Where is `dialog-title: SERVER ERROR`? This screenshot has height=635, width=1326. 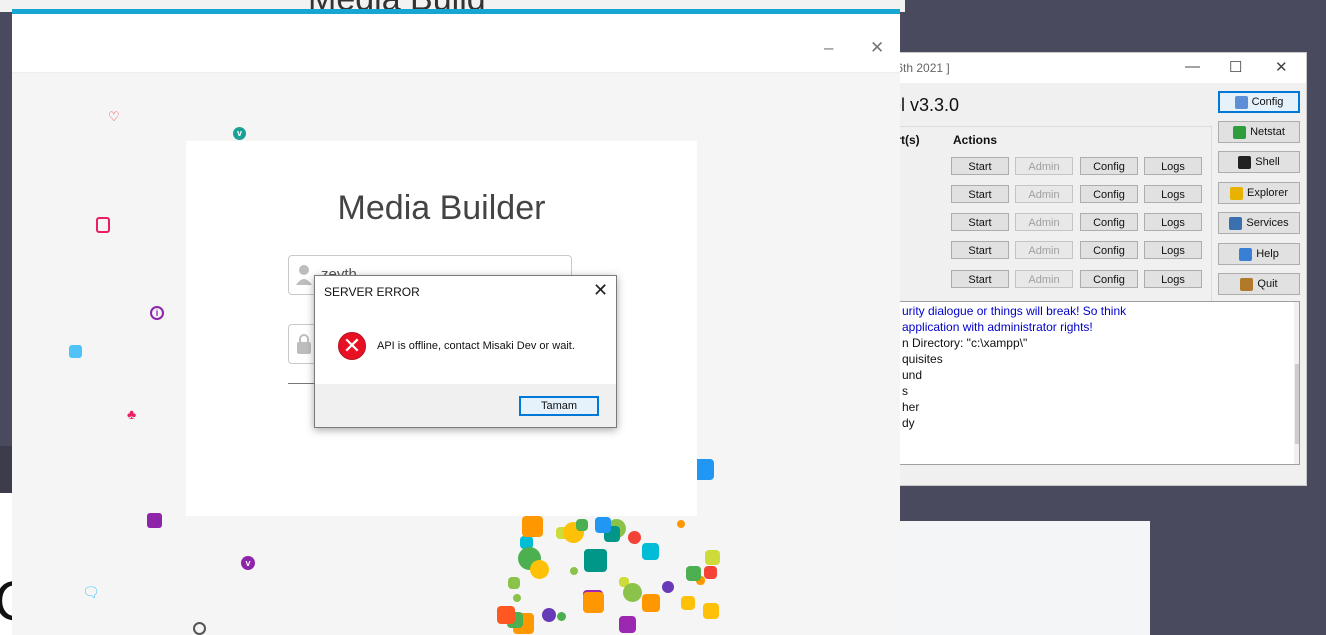
dialog-title: SERVER ERROR is located at coordinates (372, 292).